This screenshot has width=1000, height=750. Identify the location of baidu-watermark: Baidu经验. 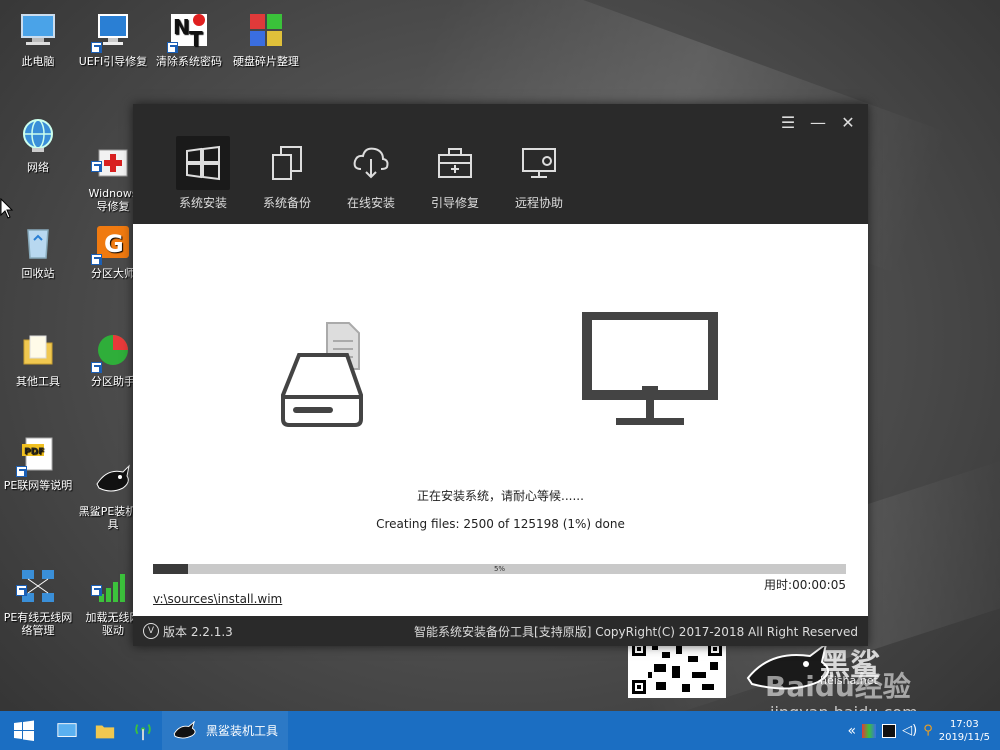
(838, 686).